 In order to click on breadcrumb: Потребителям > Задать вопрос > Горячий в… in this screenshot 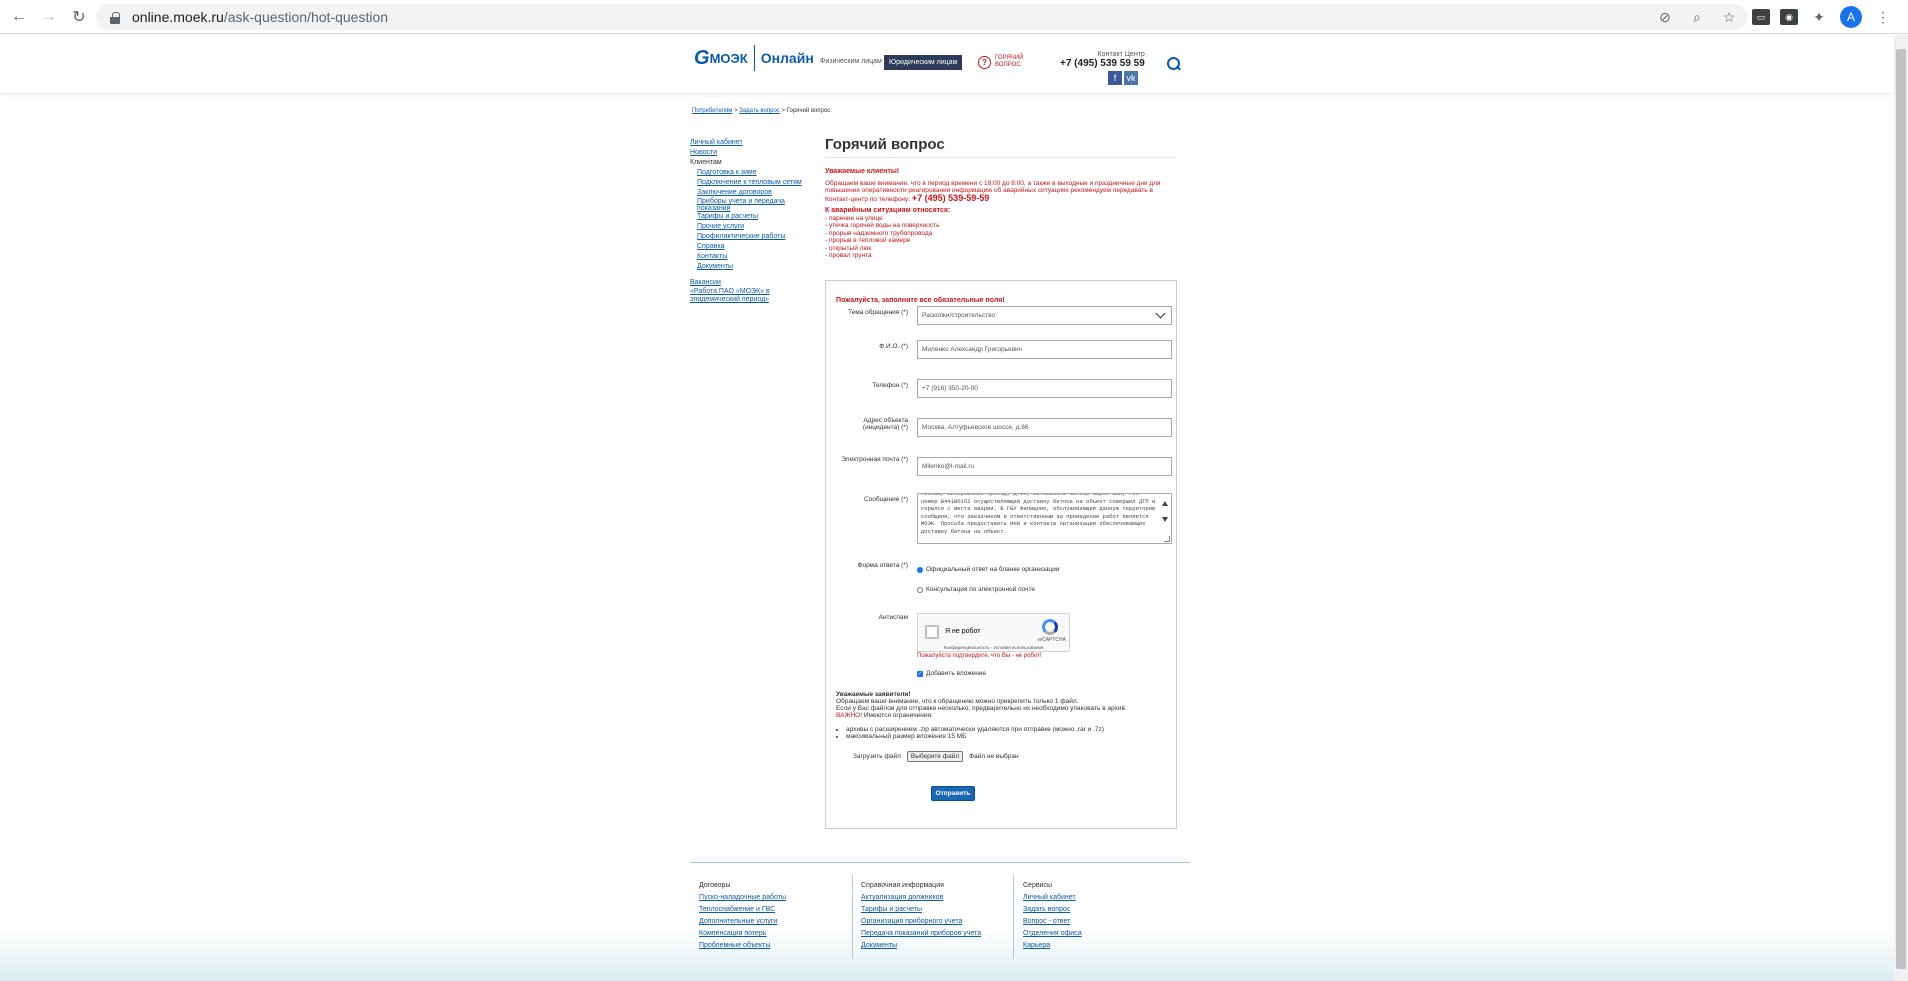, I will do `click(761, 111)`.